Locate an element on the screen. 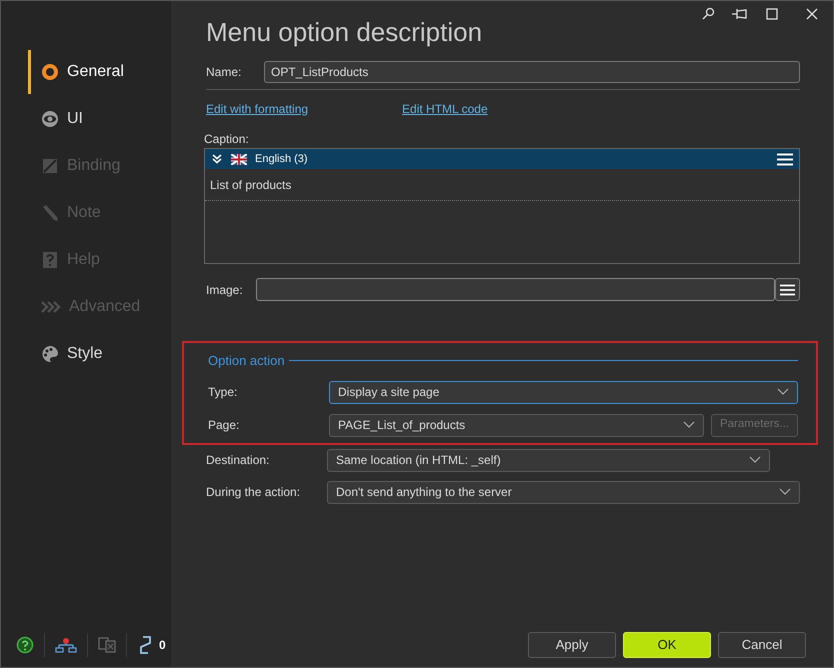 This screenshot has width=834, height=668. link-count: 0 is located at coordinates (162, 645).